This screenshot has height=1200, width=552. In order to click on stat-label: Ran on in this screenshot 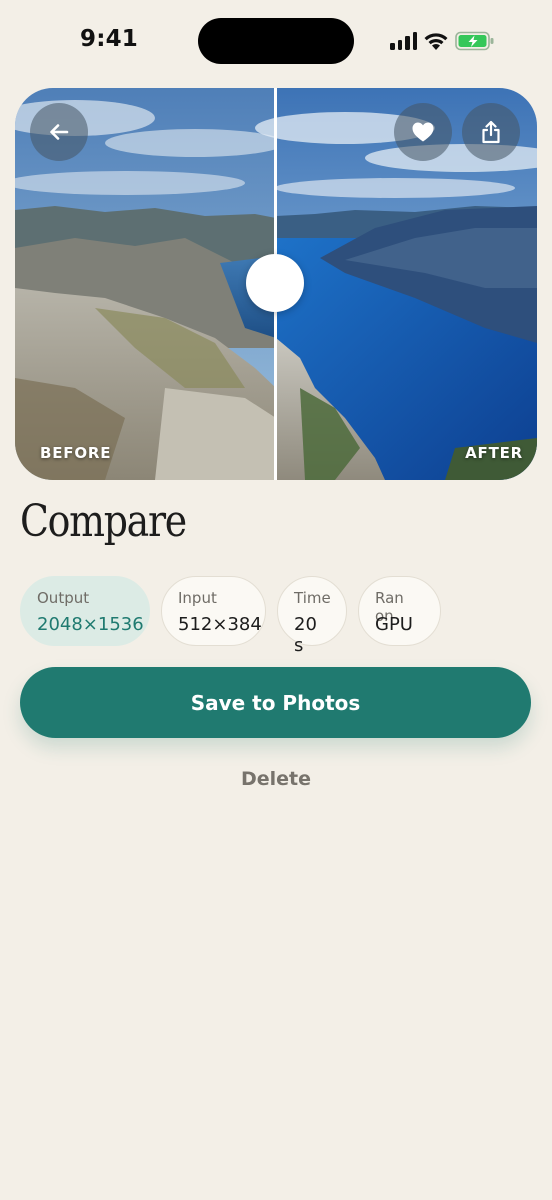, I will do `click(389, 607)`.